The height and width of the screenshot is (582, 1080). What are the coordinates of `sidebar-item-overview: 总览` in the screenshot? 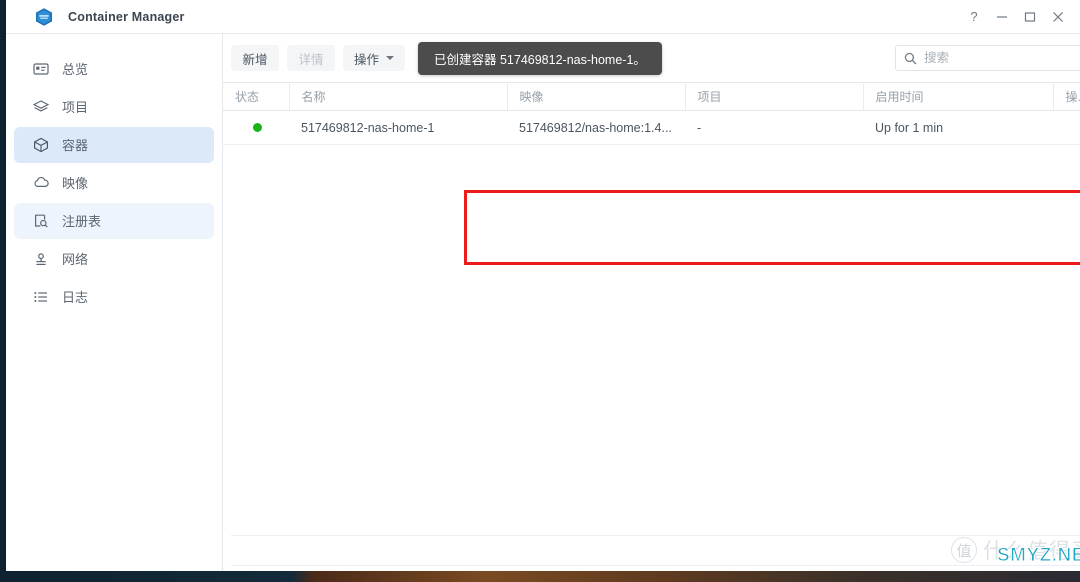 It's located at (114, 69).